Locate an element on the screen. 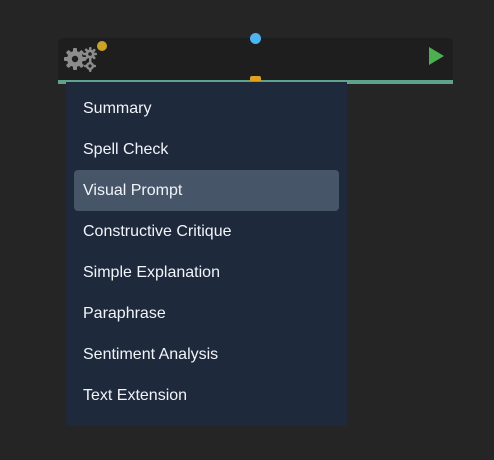  play-icon is located at coordinates (436, 56).